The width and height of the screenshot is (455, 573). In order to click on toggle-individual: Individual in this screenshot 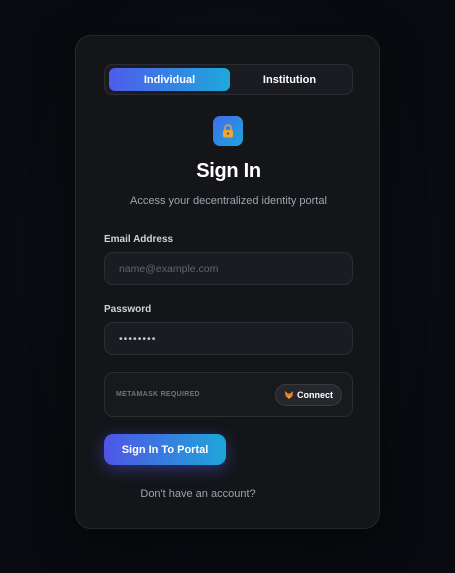, I will do `click(169, 79)`.